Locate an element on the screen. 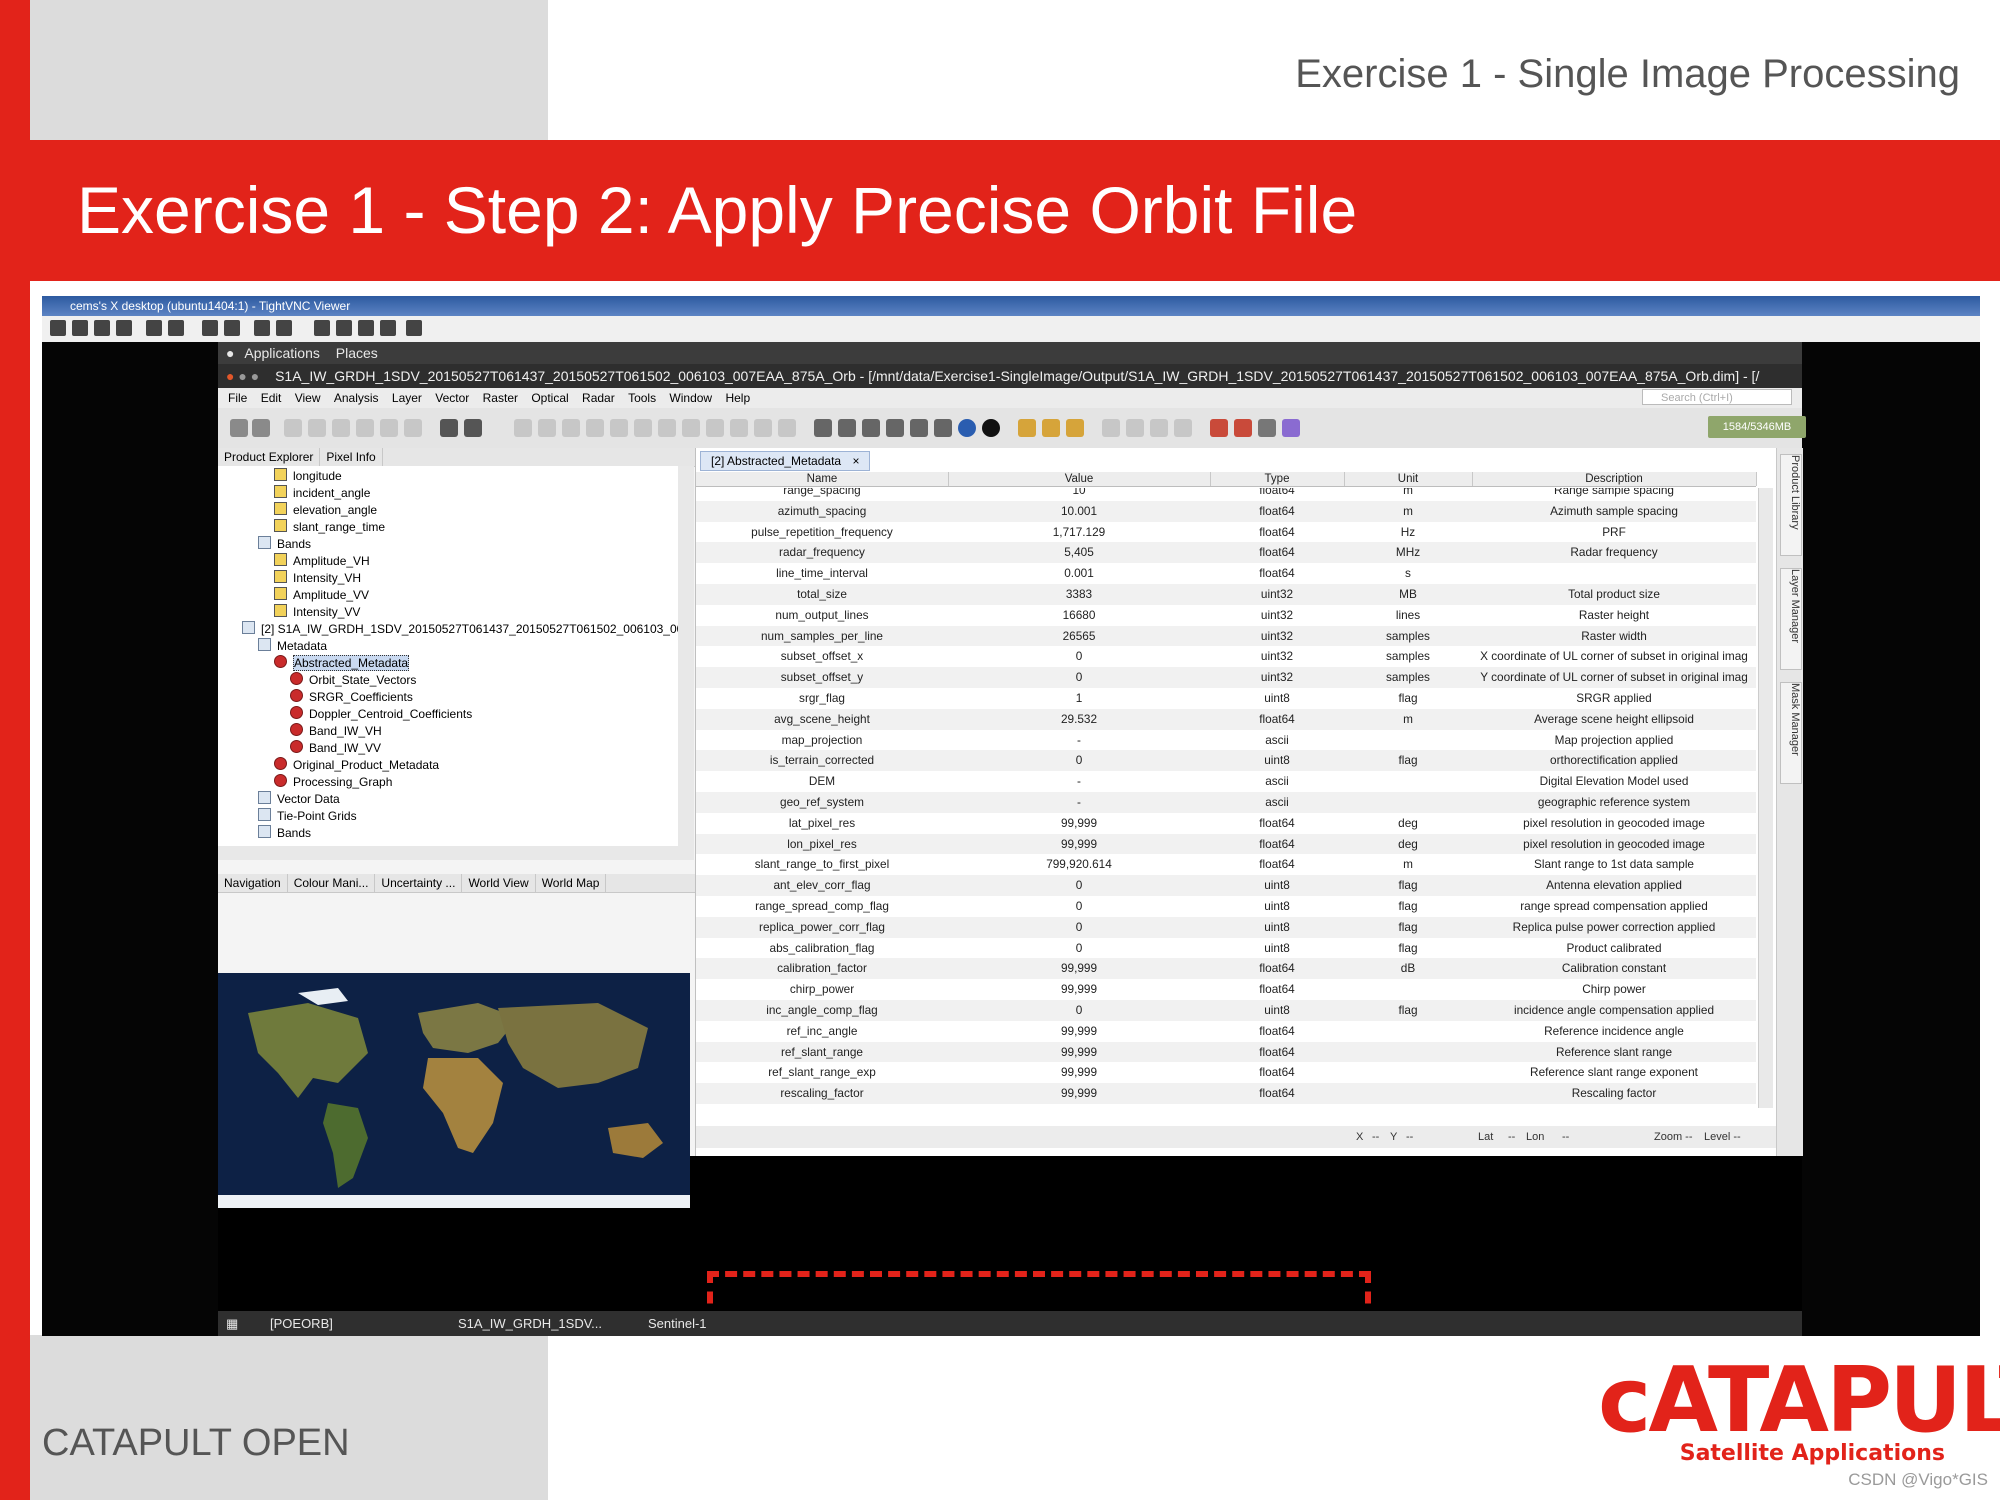 This screenshot has height=1500, width=2000. metadata-row: srgr_flag 1 uint8 flag SRGR applied is located at coordinates (1226, 698).